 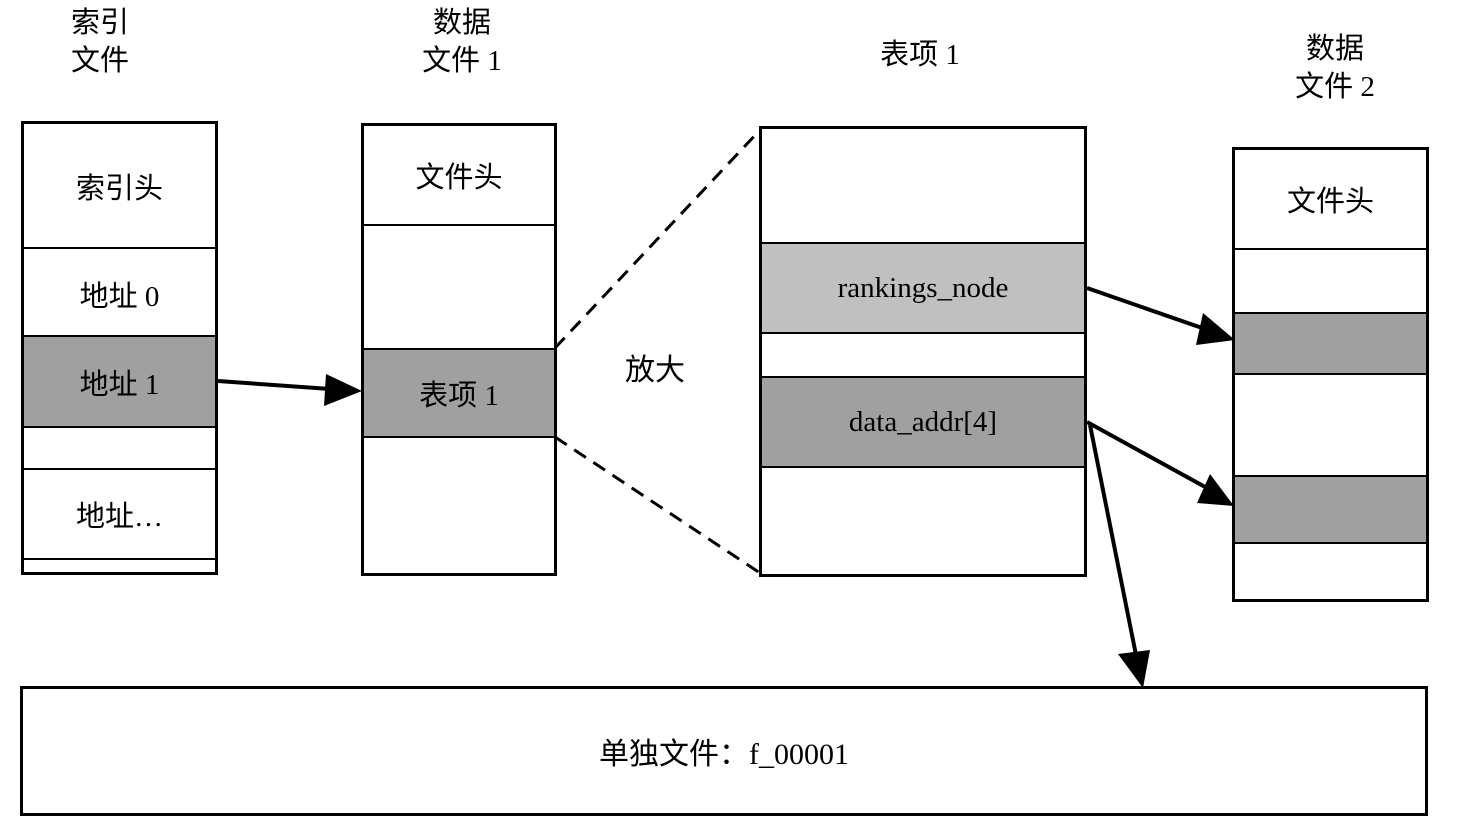 I want to click on index-blank-row, so click(x=119, y=449).